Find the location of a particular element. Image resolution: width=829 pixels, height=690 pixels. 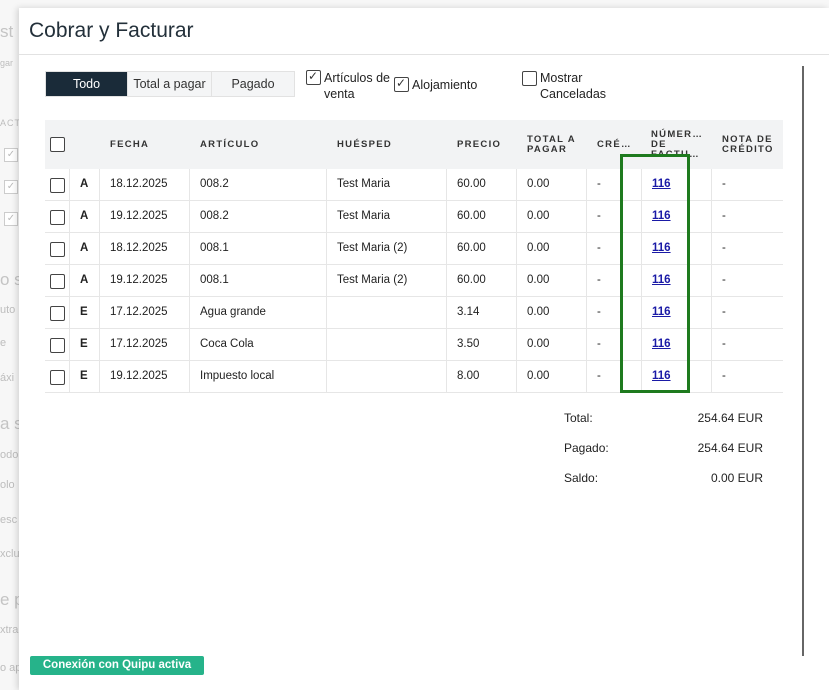

articulos-venta-label: Artículos de venta is located at coordinates (357, 85).